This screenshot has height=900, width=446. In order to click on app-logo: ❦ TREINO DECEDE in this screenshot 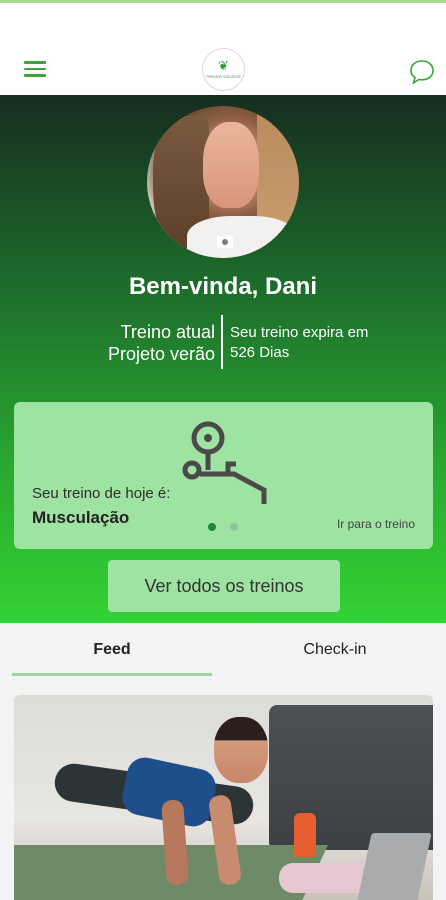, I will do `click(223, 69)`.